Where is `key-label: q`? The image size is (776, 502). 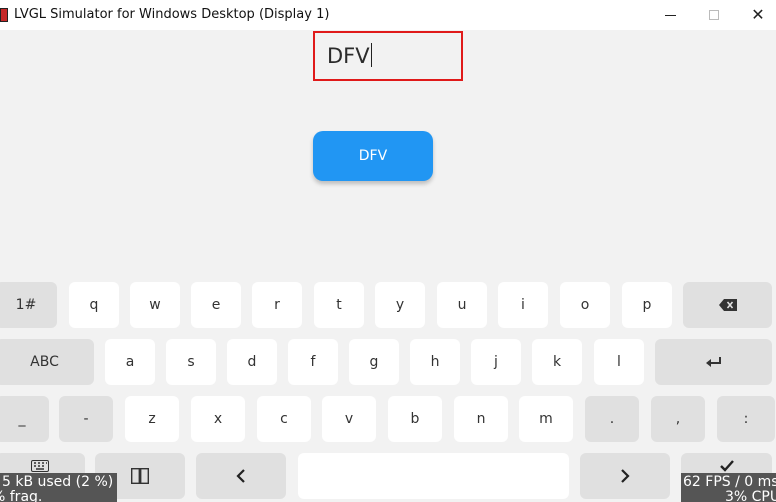 key-label: q is located at coordinates (94, 305).